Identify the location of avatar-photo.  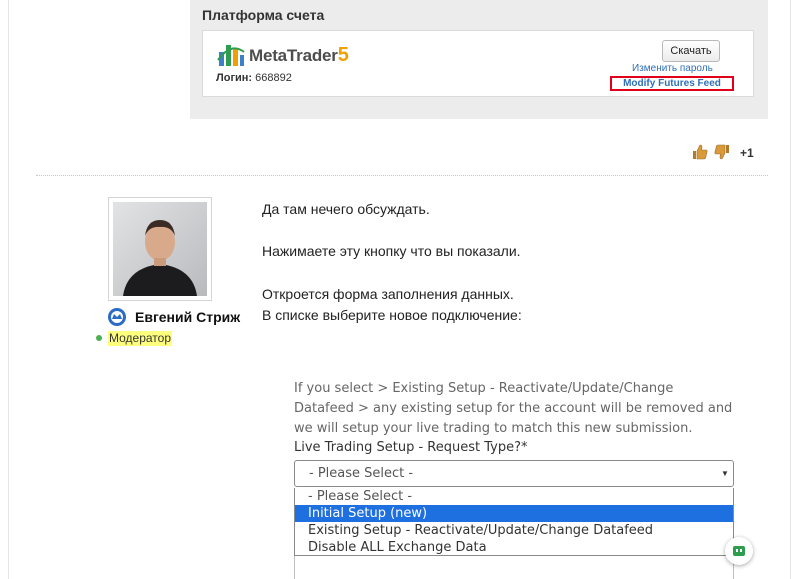
(160, 249).